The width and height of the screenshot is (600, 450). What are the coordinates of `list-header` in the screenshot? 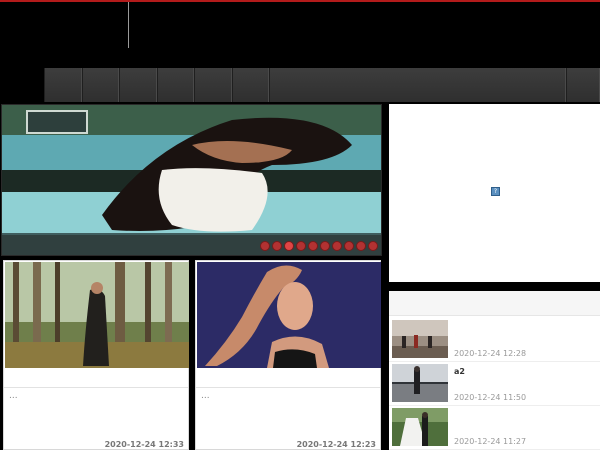 It's located at (494, 303).